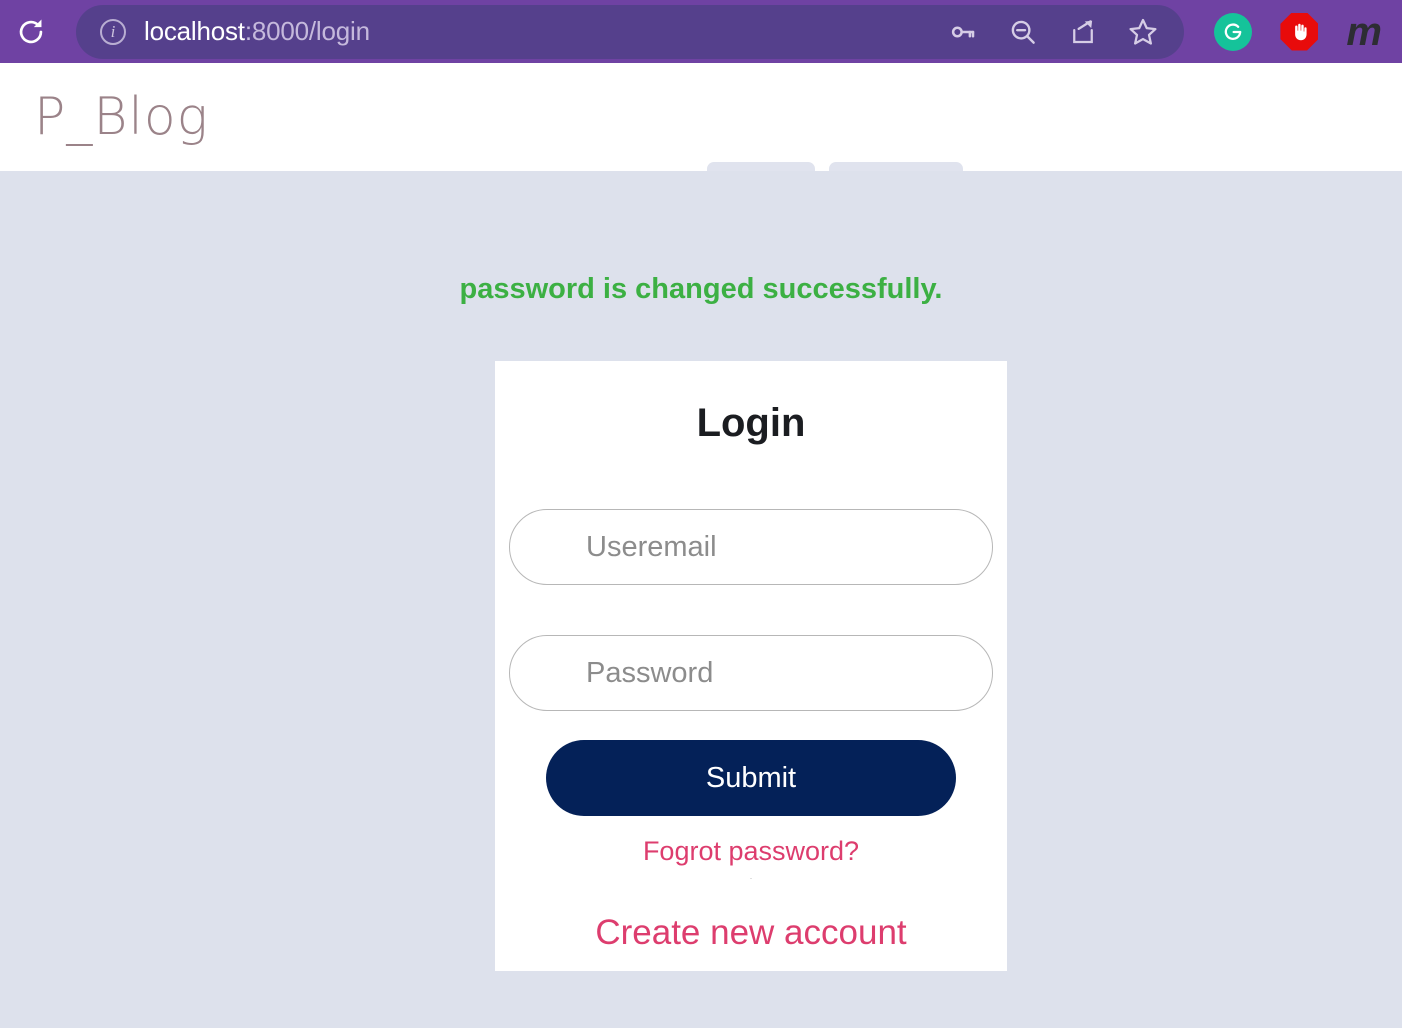  Describe the element at coordinates (701, 289) in the screenshot. I see `flash-success-message: password is changed successfully.` at that location.